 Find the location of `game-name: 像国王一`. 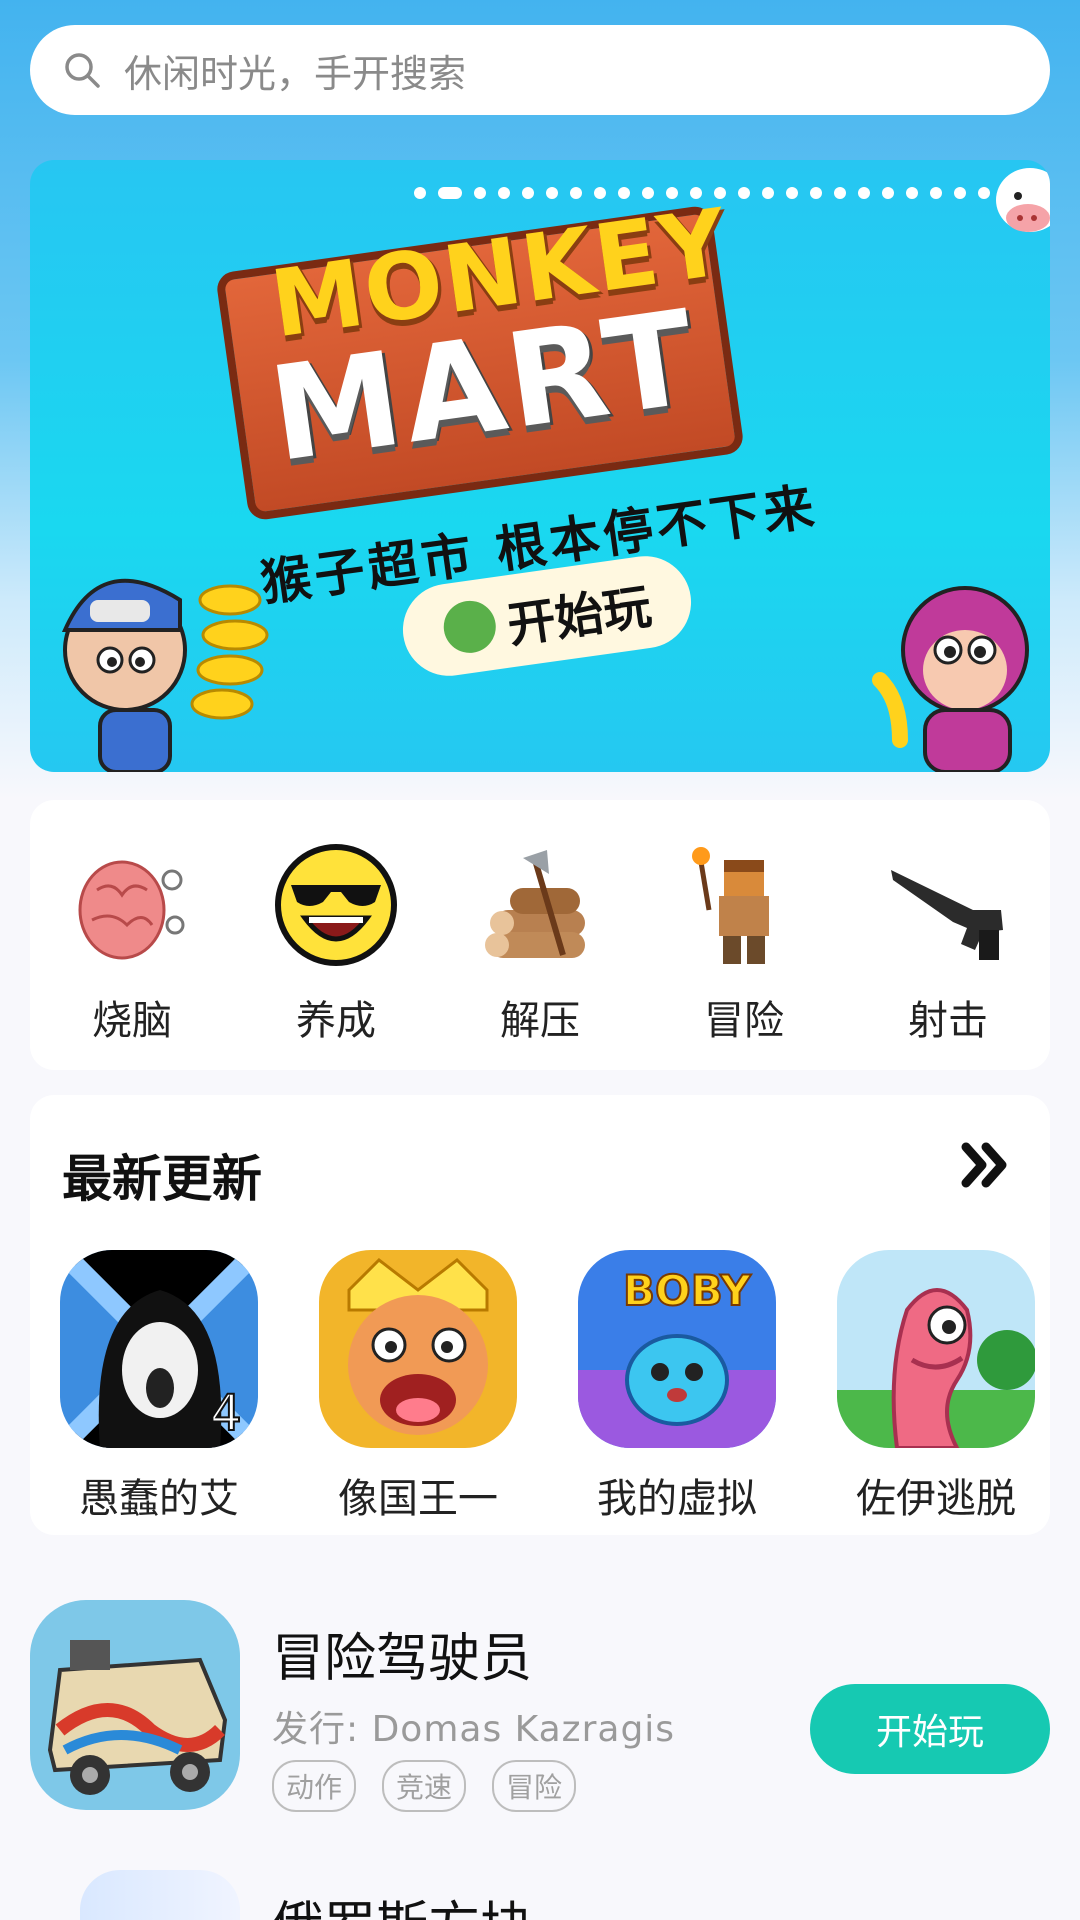

game-name: 像国王一 is located at coordinates (418, 1499).